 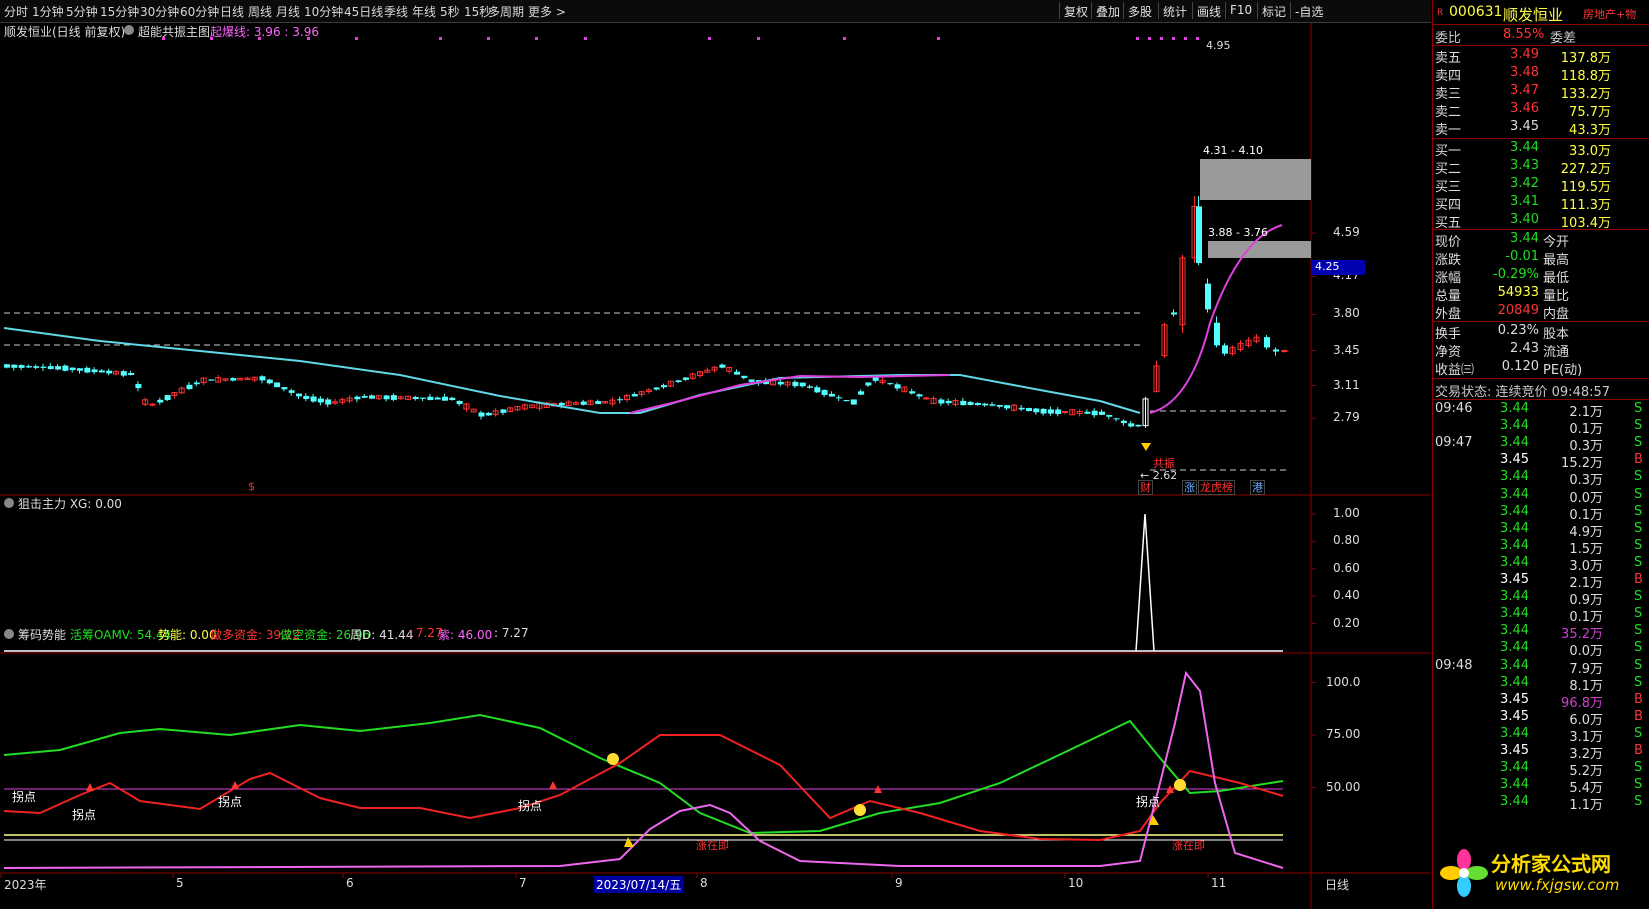 I want to click on main-pane-title: 顺发恒业(日线 前复权), so click(x=65, y=32).